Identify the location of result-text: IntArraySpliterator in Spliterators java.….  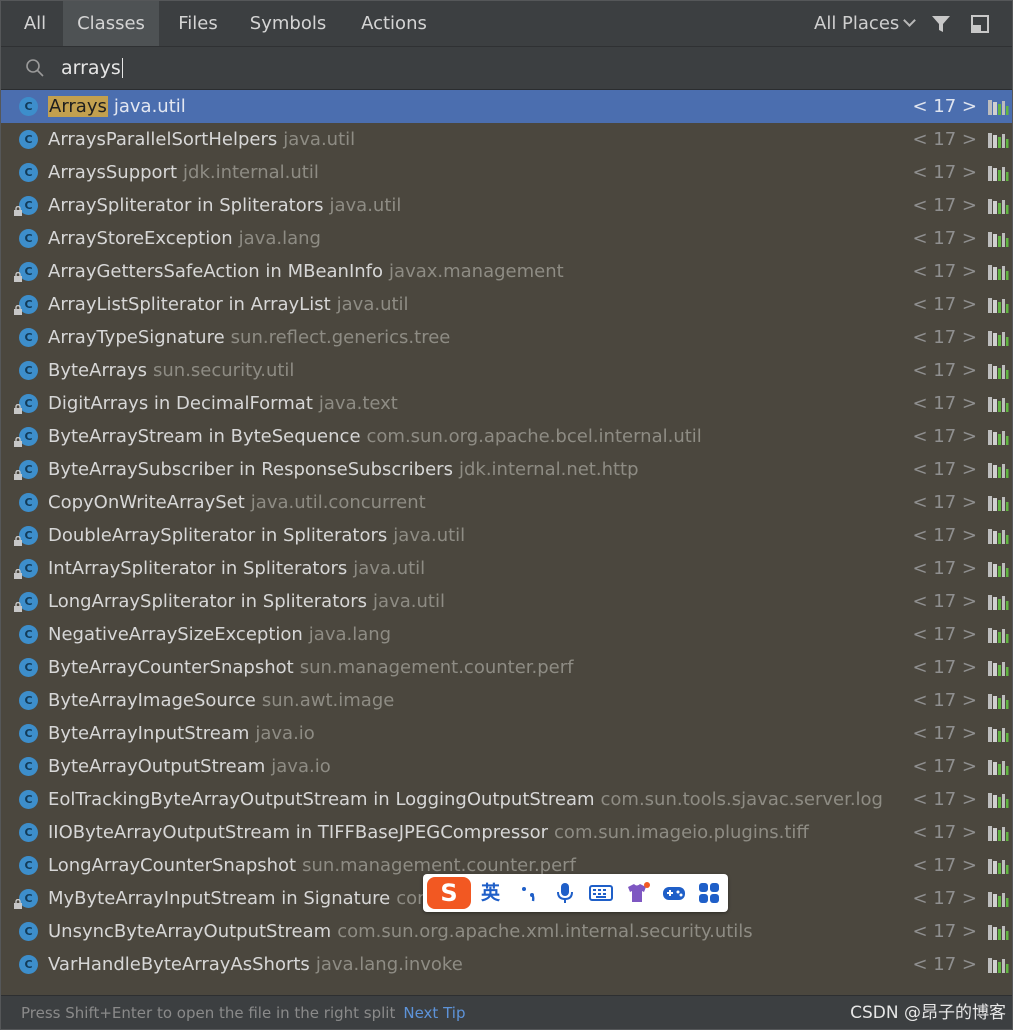
(236, 568).